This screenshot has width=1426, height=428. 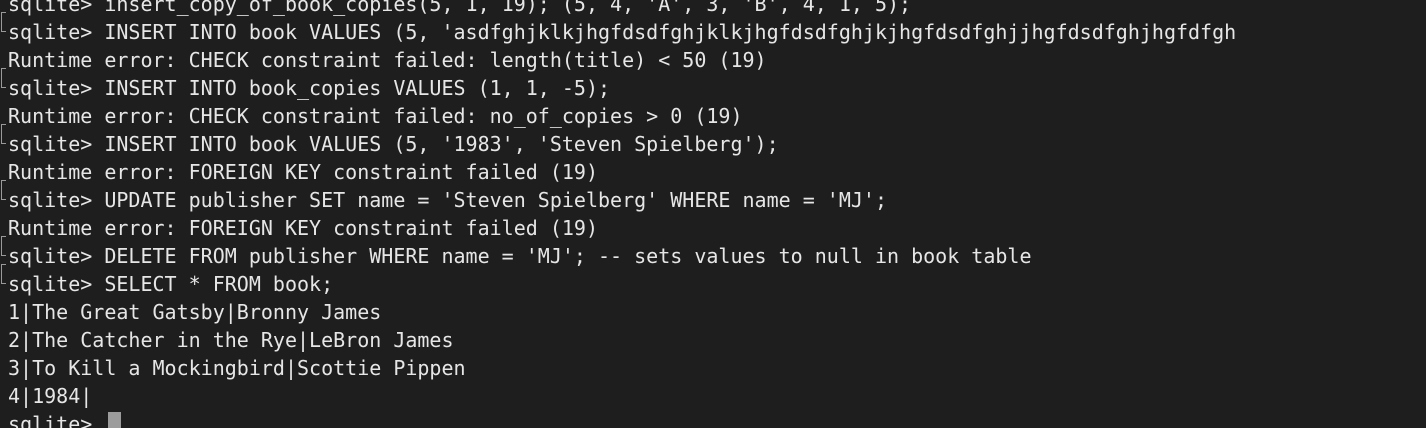 I want to click on terminal-line-result: 3|To Kill a Mockingbird|Scottie Pippen, so click(x=237, y=368).